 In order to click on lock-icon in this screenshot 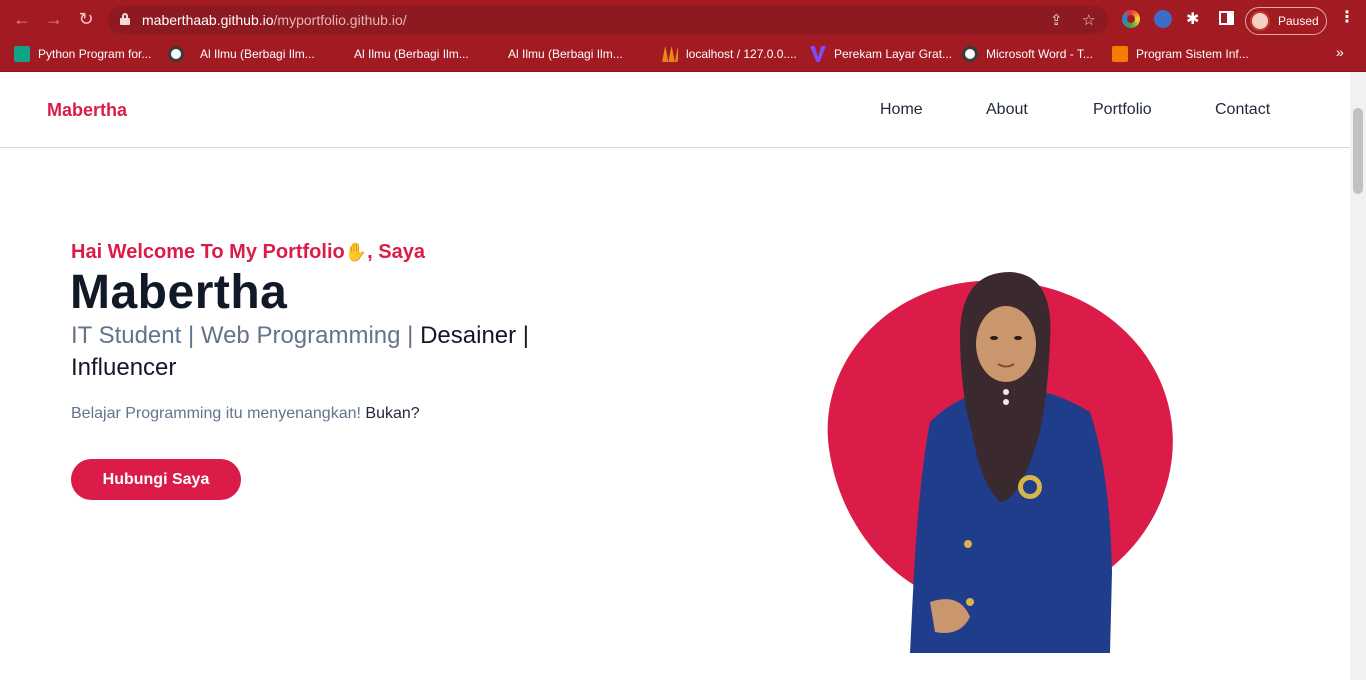, I will do `click(125, 19)`.